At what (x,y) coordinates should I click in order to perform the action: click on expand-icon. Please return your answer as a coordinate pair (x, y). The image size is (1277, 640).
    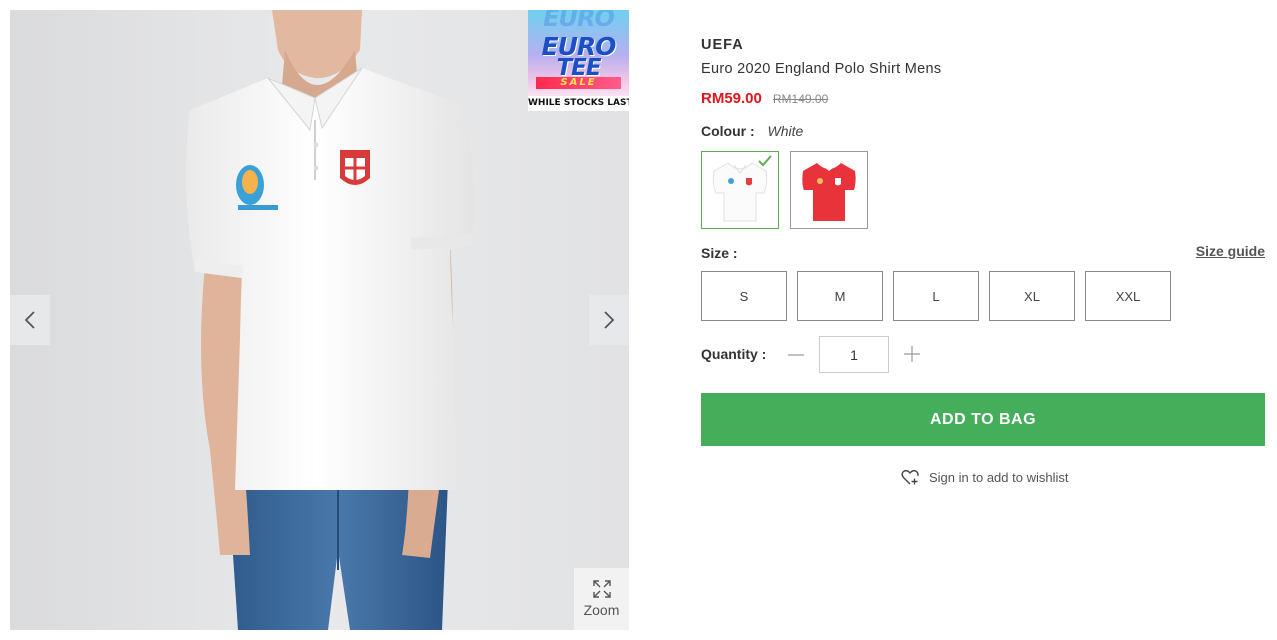
    Looking at the image, I should click on (601, 589).